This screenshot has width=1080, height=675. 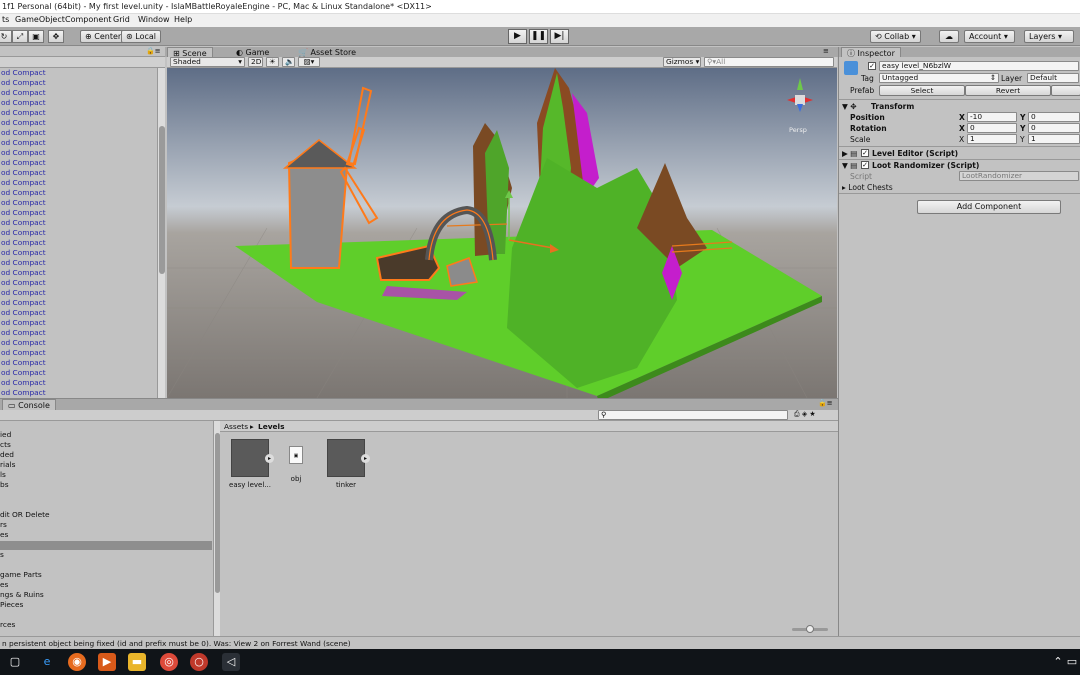 What do you see at coordinates (153, 51) in the screenshot?
I see `lock-icon: 🔒≡` at bounding box center [153, 51].